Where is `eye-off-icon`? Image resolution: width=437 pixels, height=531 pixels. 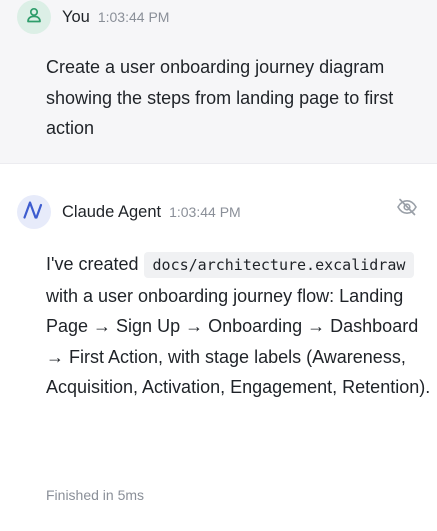
eye-off-icon is located at coordinates (407, 209).